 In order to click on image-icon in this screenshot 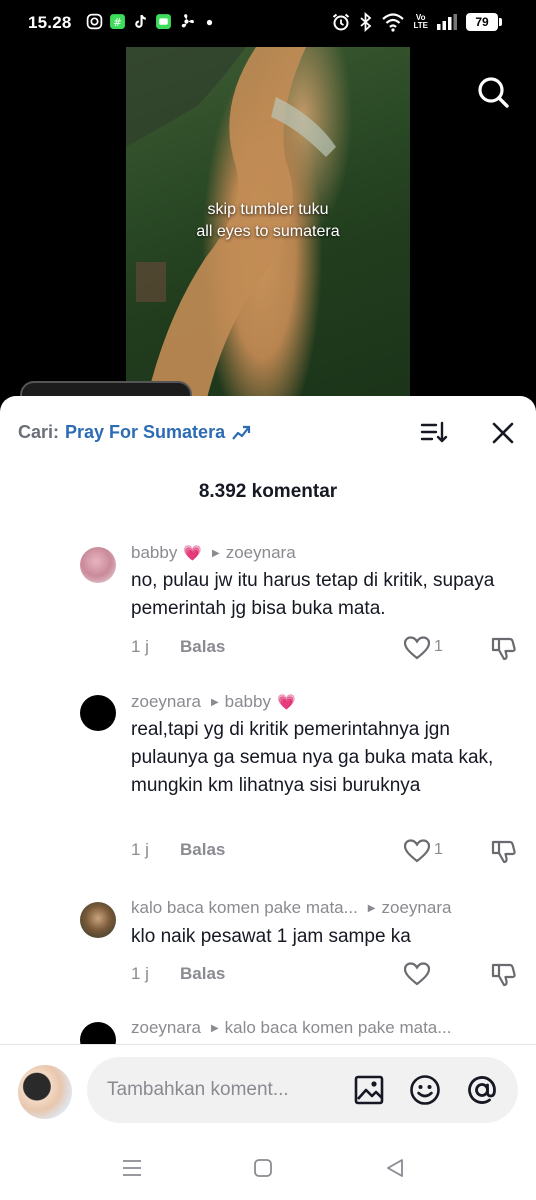, I will do `click(369, 1090)`.